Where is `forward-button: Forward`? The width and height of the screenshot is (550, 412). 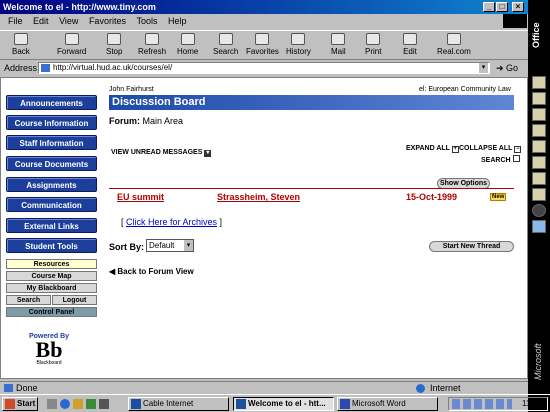 forward-button: Forward is located at coordinates (71, 44).